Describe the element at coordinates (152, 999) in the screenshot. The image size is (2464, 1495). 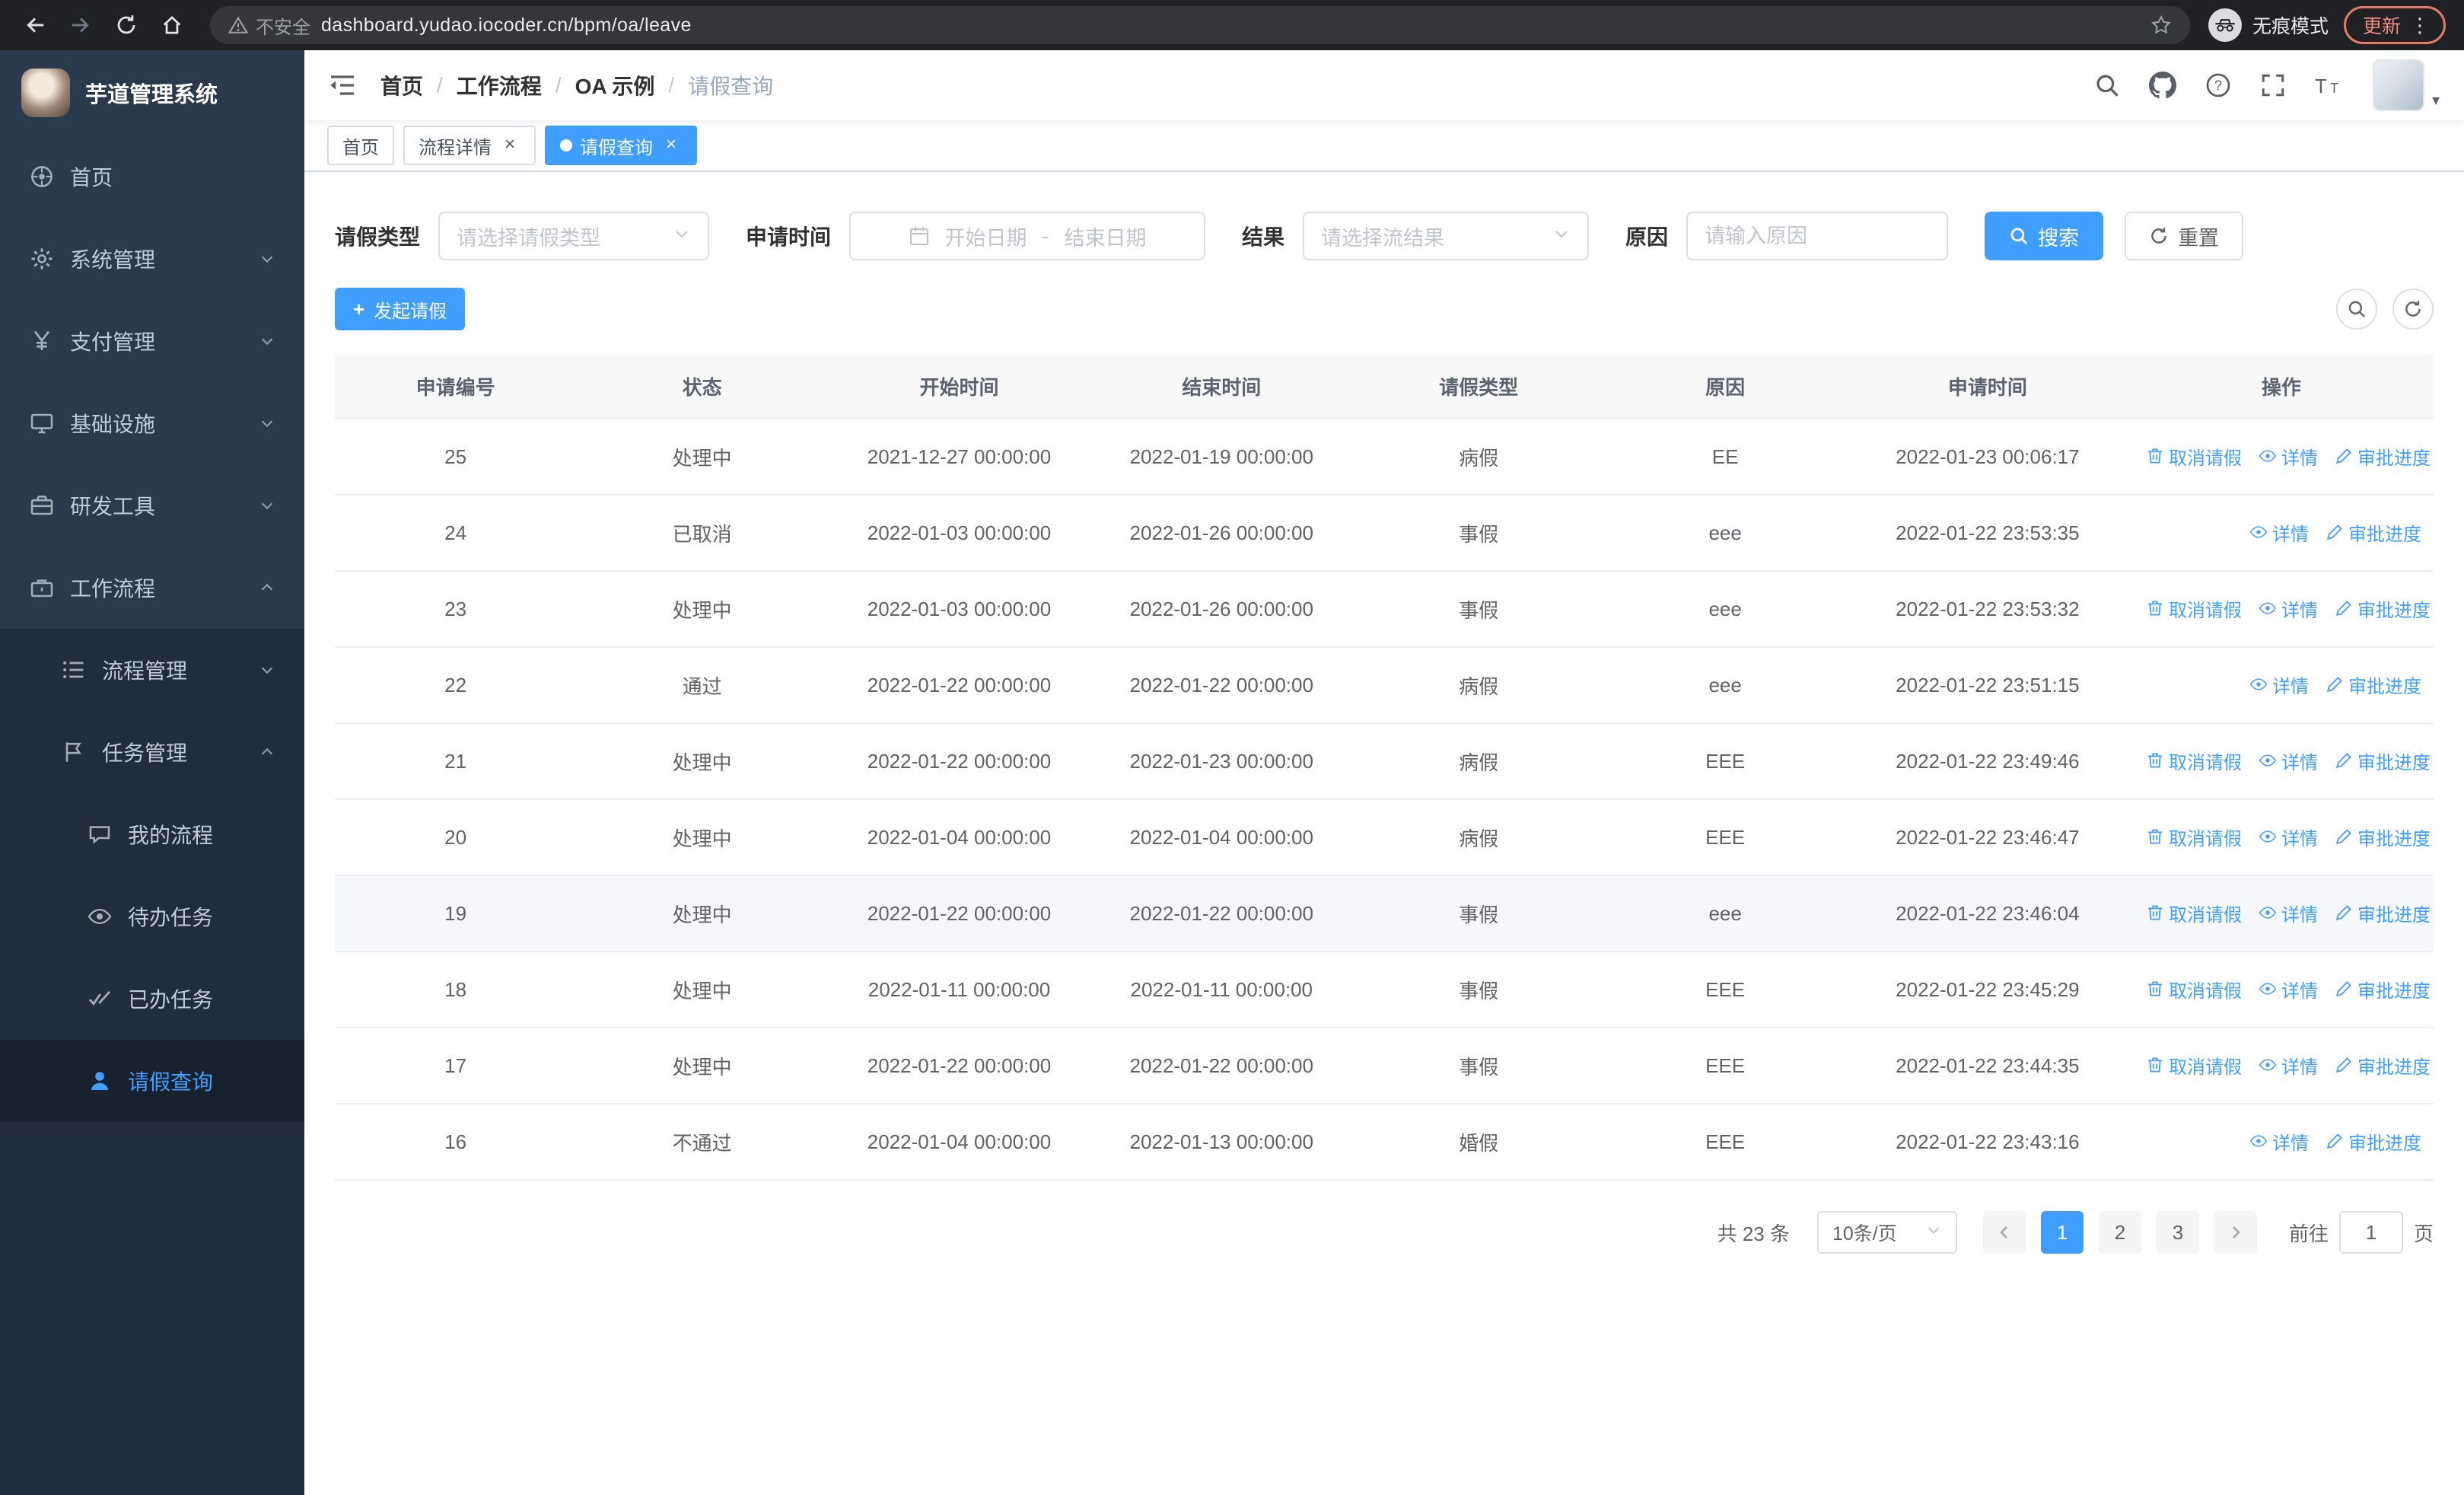
I see `sidebar-item-done-tasks: 已办任务` at that location.